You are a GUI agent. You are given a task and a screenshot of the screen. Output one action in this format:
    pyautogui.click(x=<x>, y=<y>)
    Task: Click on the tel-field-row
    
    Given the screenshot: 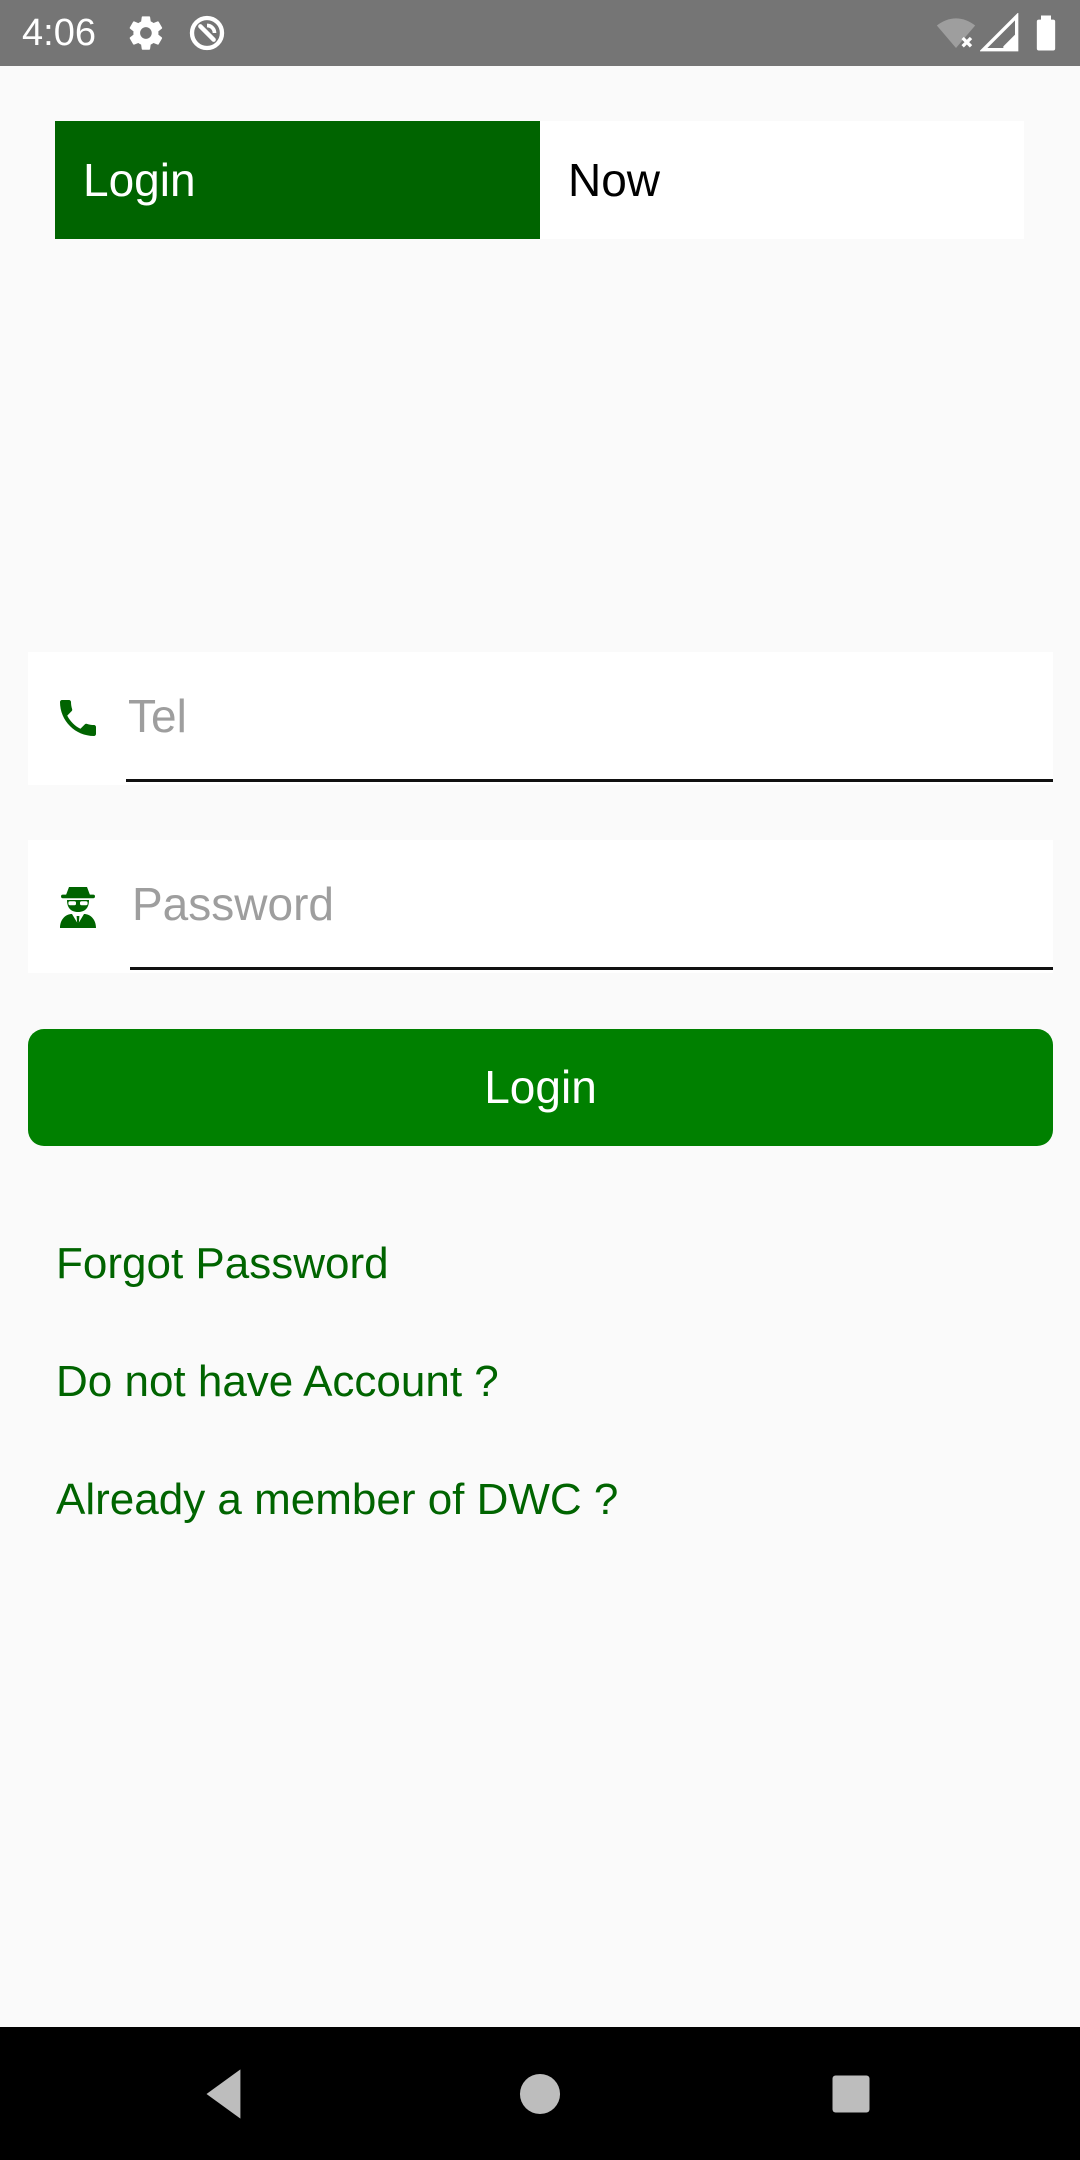 What is the action you would take?
    pyautogui.click(x=540, y=718)
    